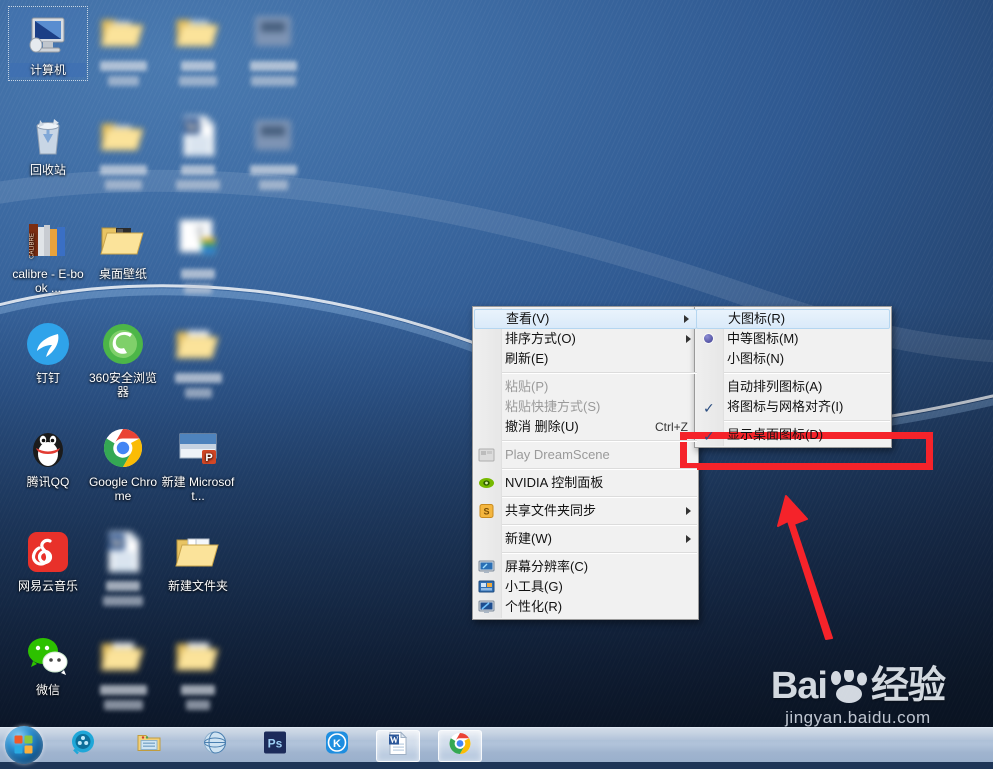  What do you see at coordinates (527, 386) in the screenshot?
I see `context-menu-item-label: 粘贴(P)` at bounding box center [527, 386].